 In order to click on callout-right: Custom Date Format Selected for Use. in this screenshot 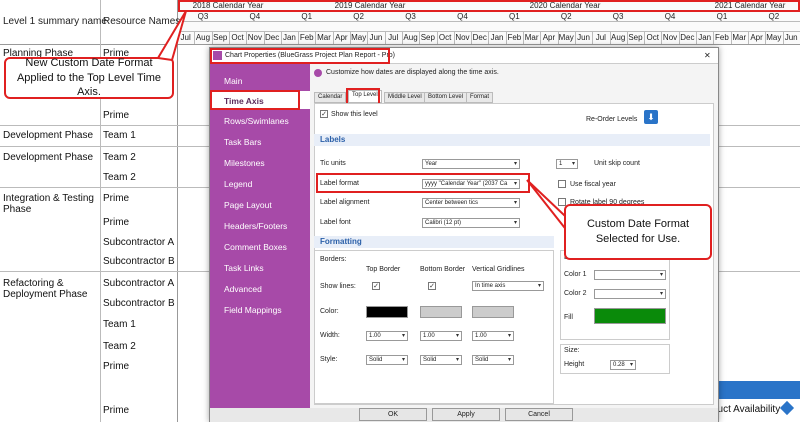, I will do `click(638, 232)`.